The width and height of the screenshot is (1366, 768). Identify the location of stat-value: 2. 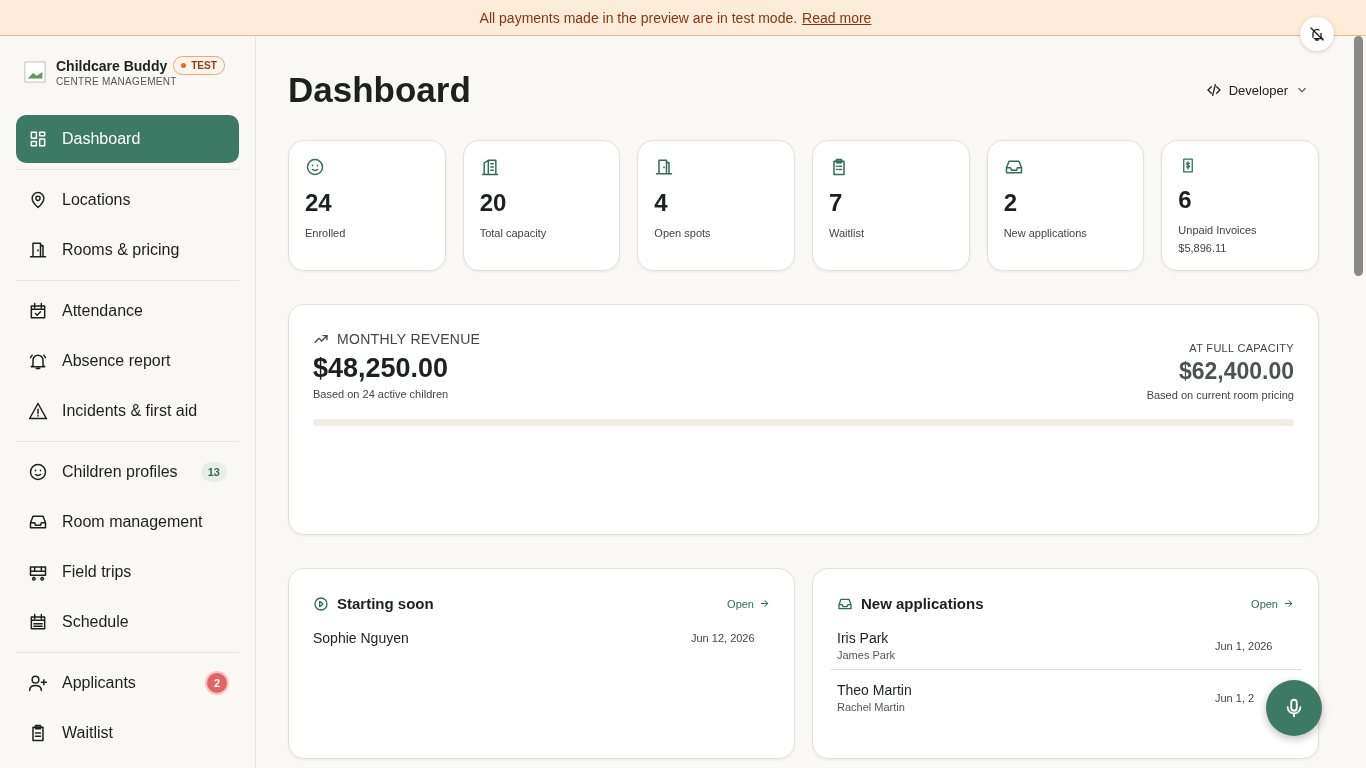
(1010, 203).